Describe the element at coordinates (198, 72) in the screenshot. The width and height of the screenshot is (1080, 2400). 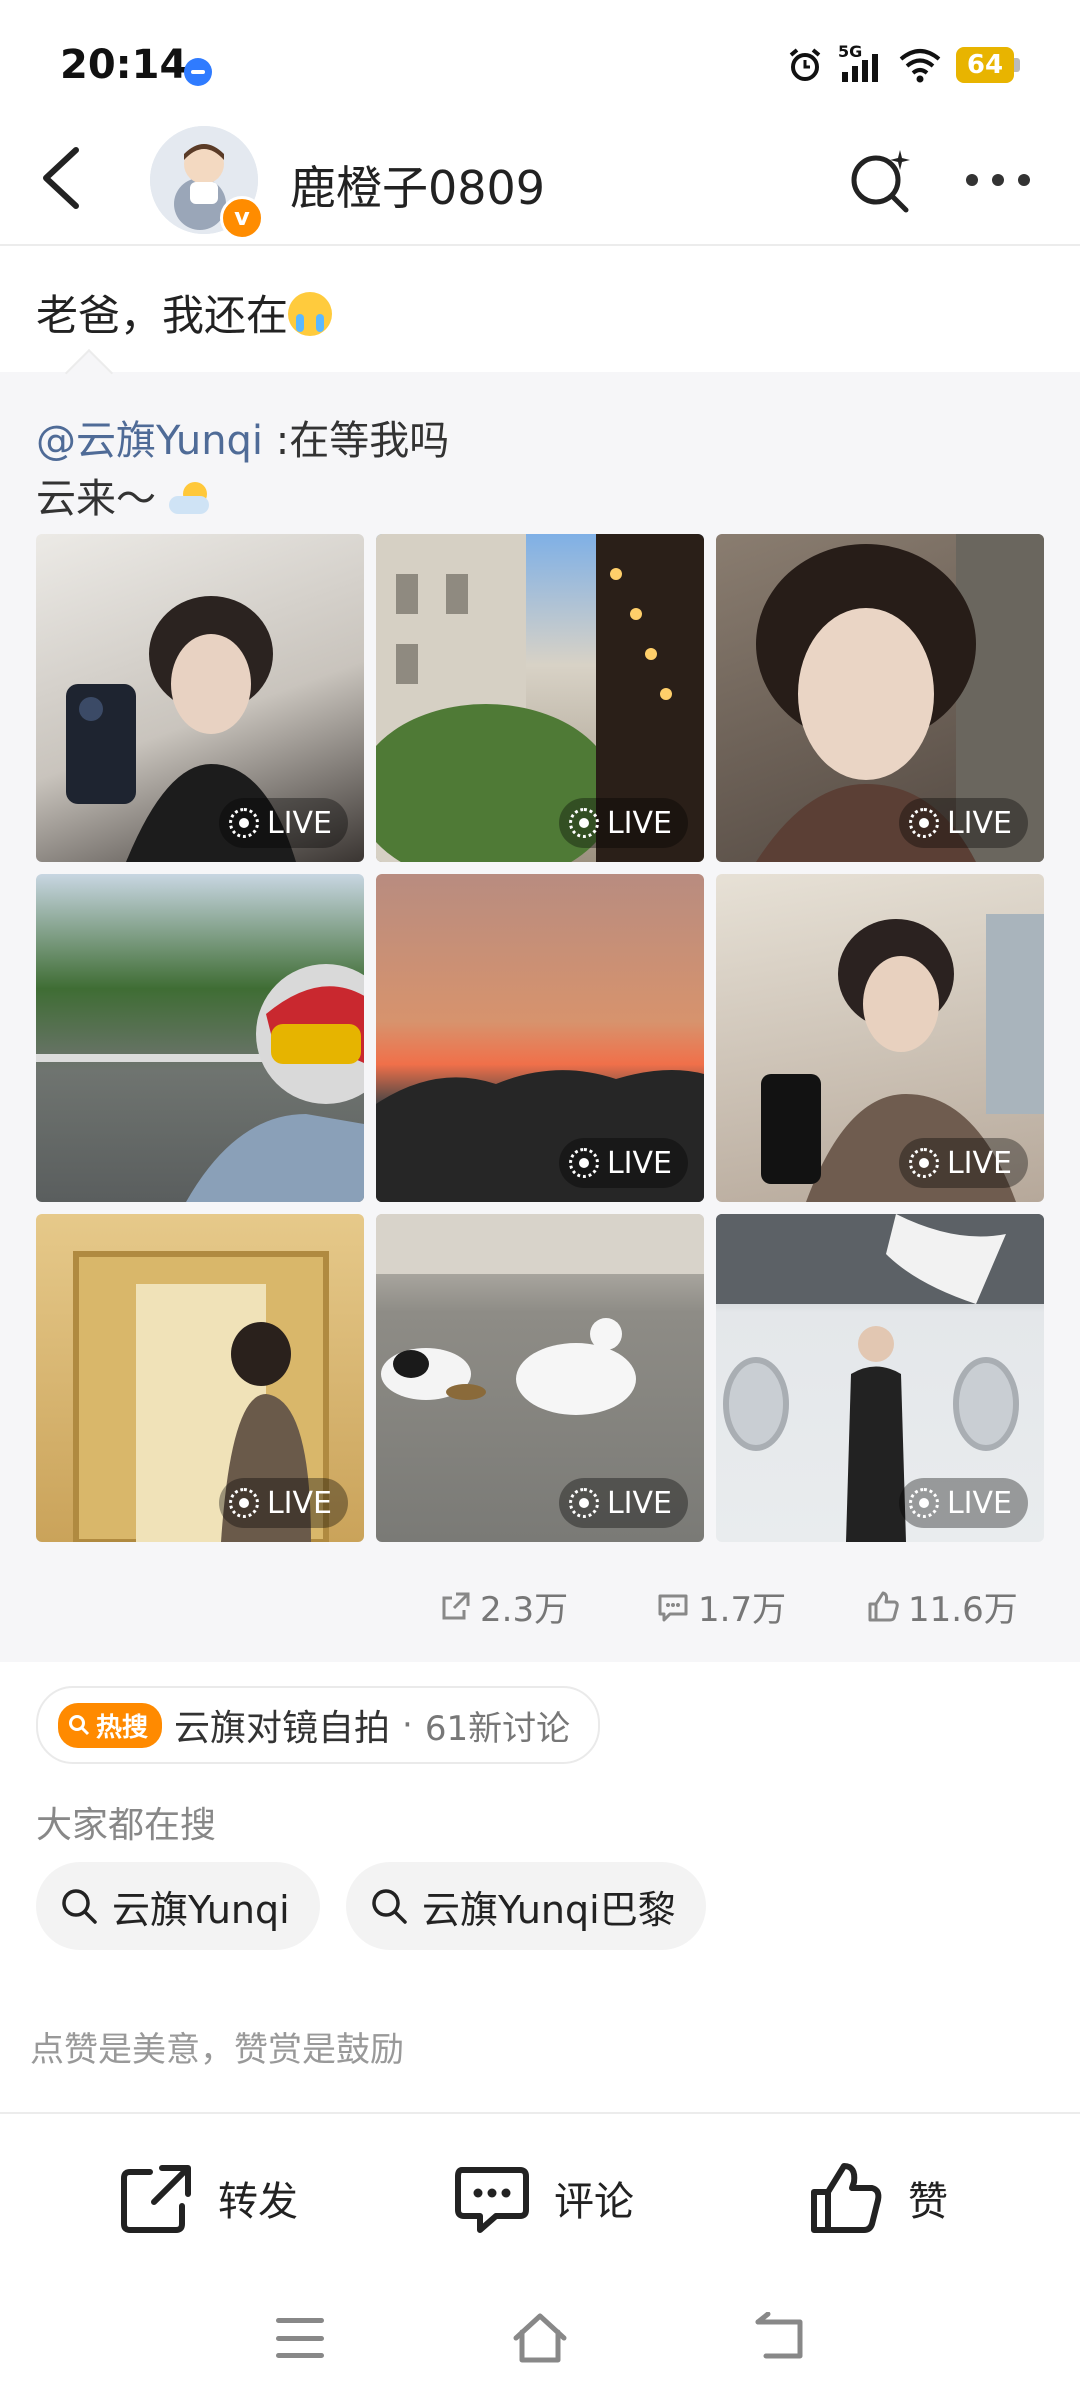
I see `notification-icon` at that location.